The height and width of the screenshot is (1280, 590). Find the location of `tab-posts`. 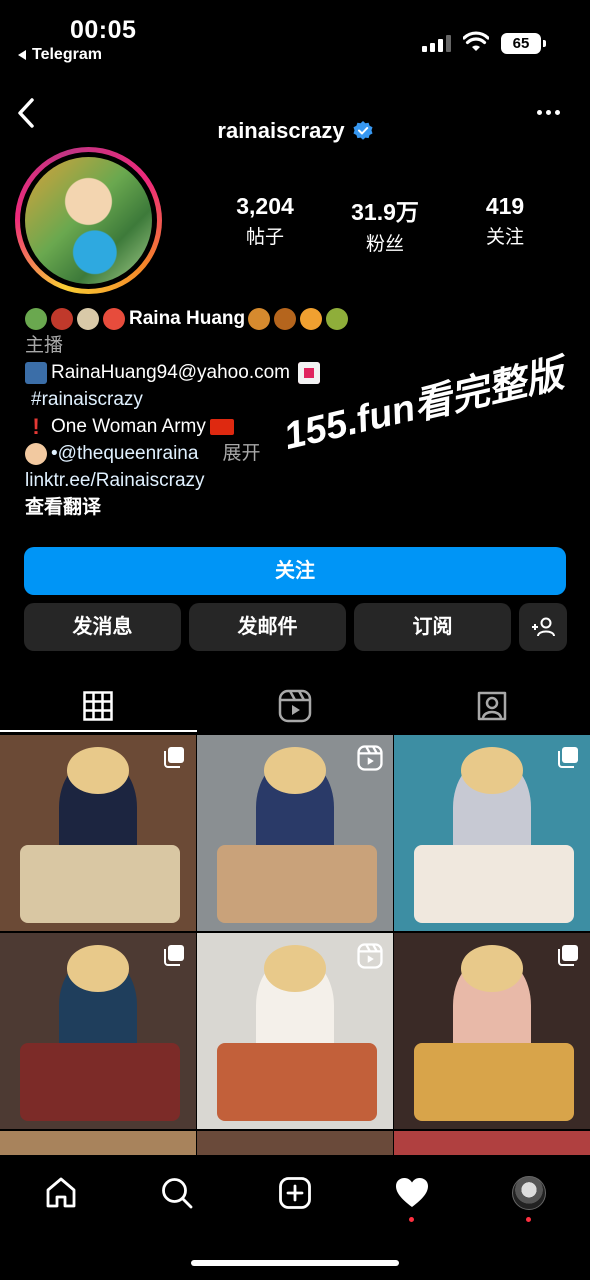

tab-posts is located at coordinates (98, 706).